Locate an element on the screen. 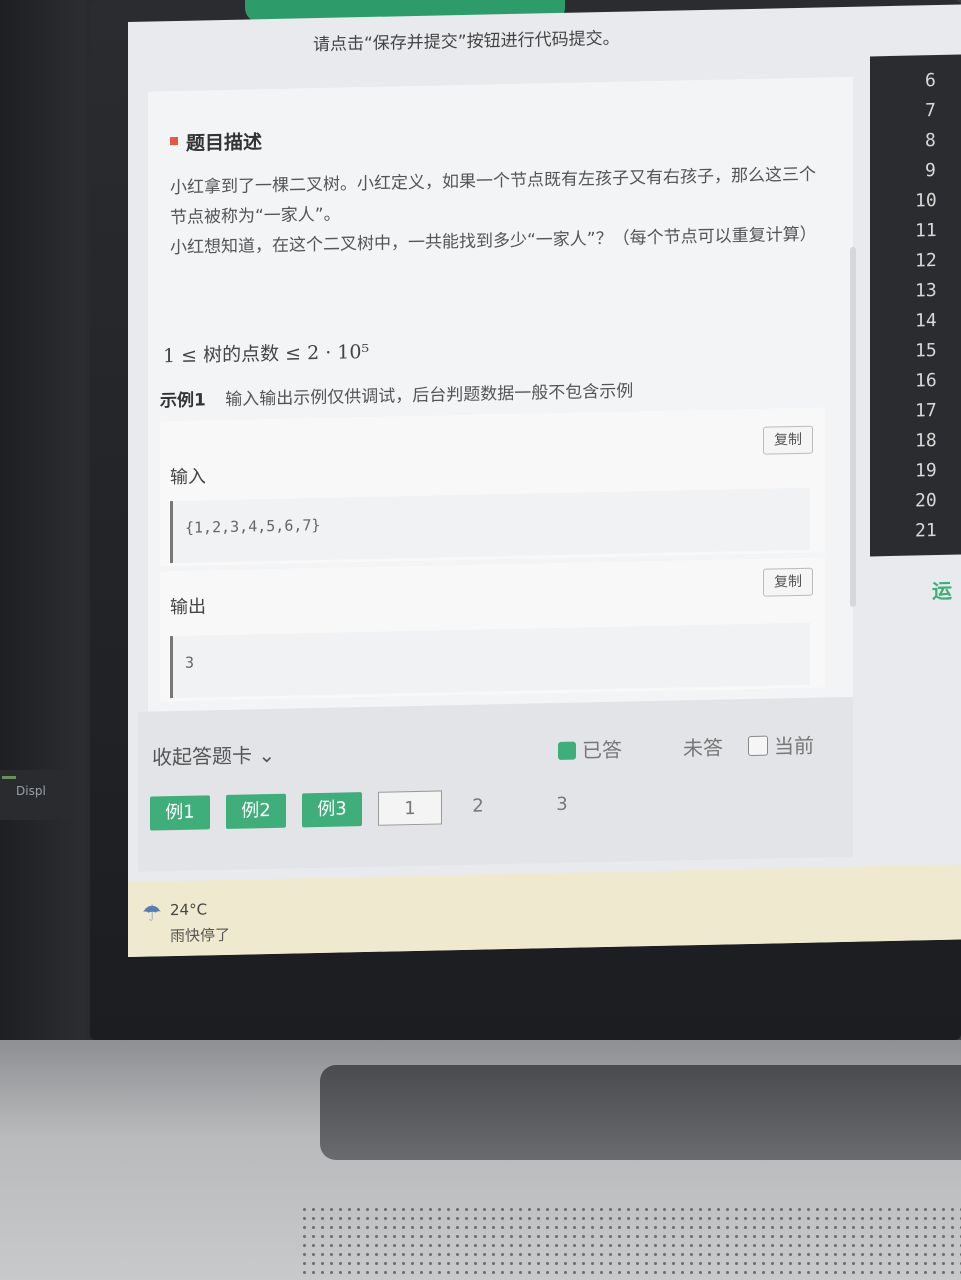  title-marker-icon is located at coordinates (174, 141).